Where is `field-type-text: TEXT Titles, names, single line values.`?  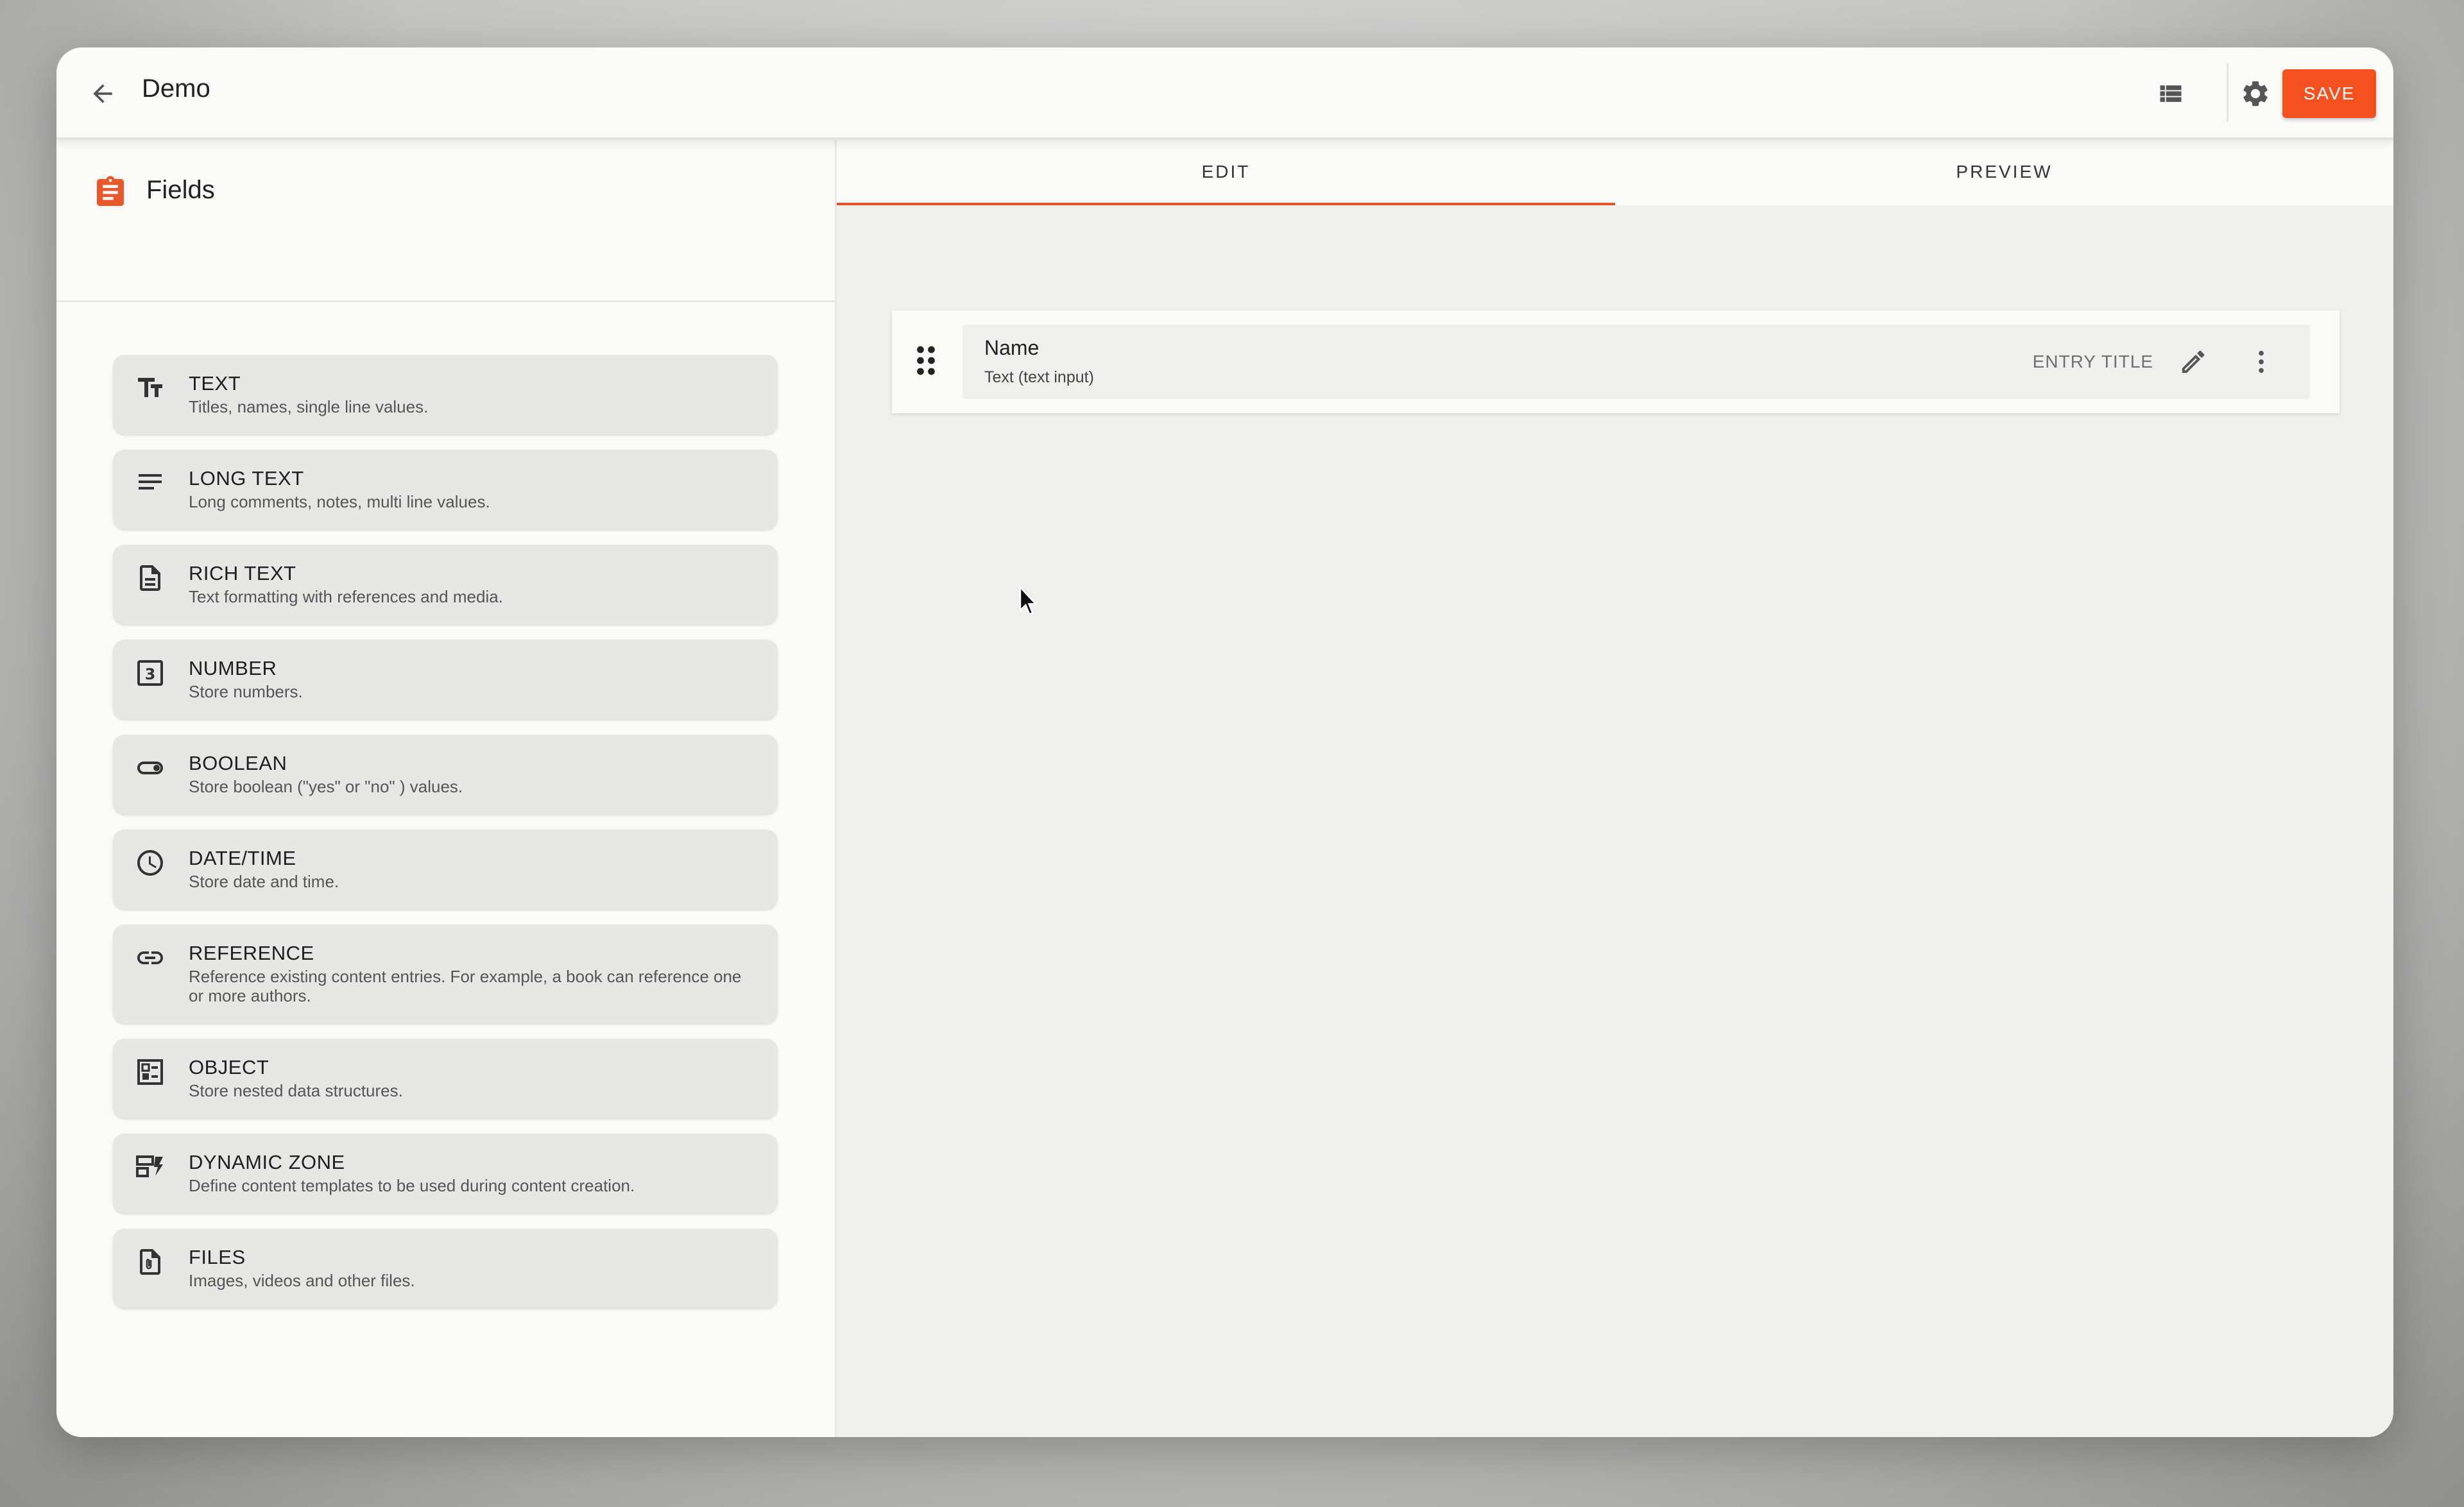
field-type-text: TEXT Titles, names, single line values. is located at coordinates (446, 394).